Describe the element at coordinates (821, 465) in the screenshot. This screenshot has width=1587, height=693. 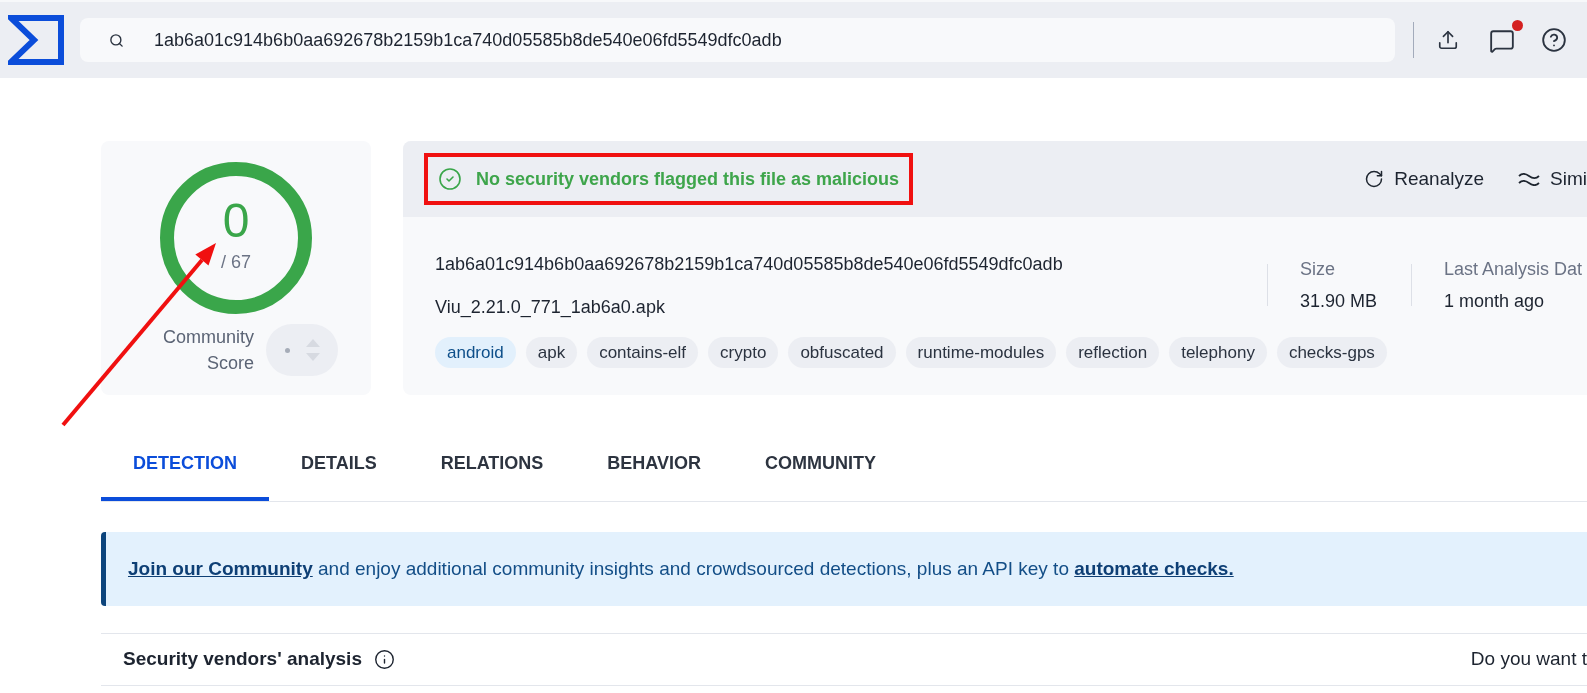
I see `tab: COMMUNITY` at that location.